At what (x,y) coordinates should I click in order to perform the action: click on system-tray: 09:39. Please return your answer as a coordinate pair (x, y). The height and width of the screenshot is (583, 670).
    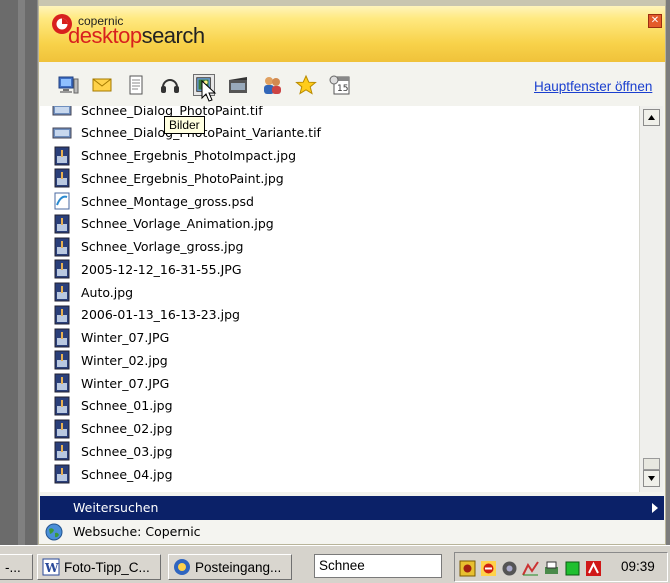
    Looking at the image, I should click on (561, 567).